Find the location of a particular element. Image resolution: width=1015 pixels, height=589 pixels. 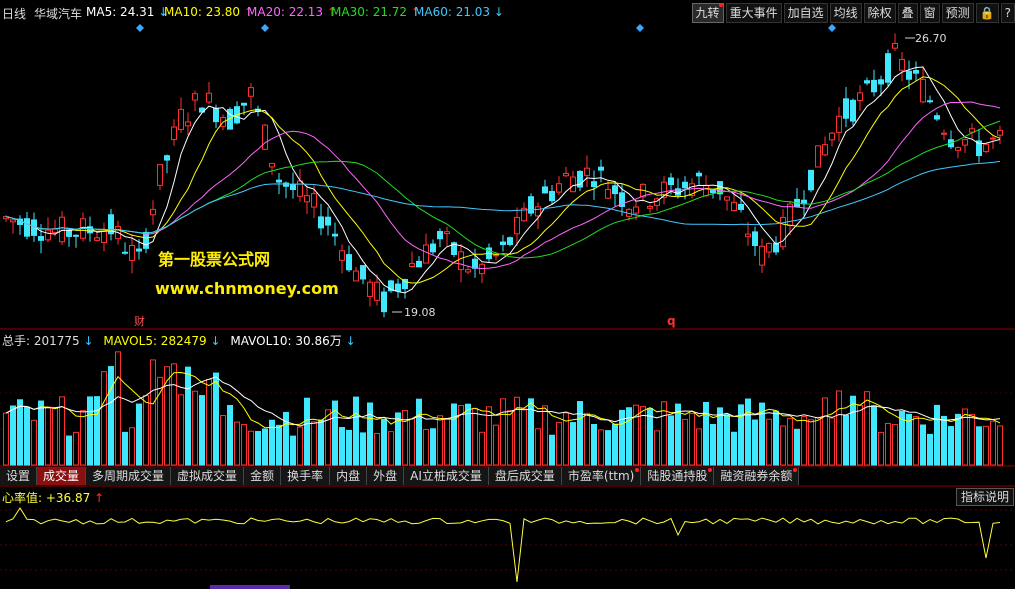

tab-outer-volume: 外盘 is located at coordinates (386, 476).